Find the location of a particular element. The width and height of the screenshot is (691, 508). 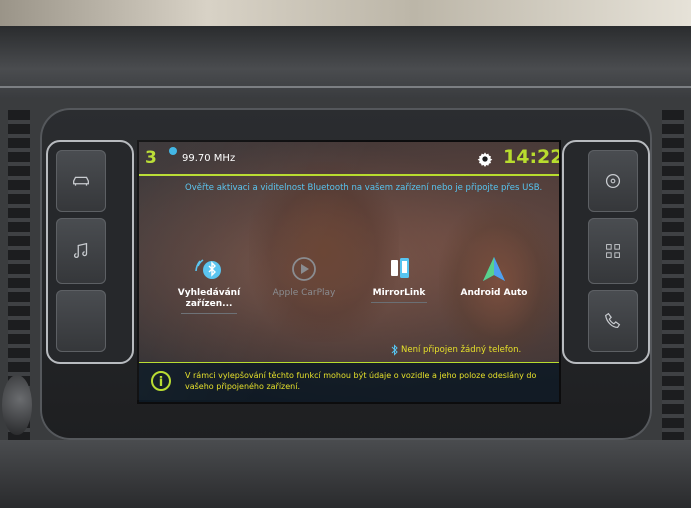

settings-dial-icon is located at coordinates (613, 181).